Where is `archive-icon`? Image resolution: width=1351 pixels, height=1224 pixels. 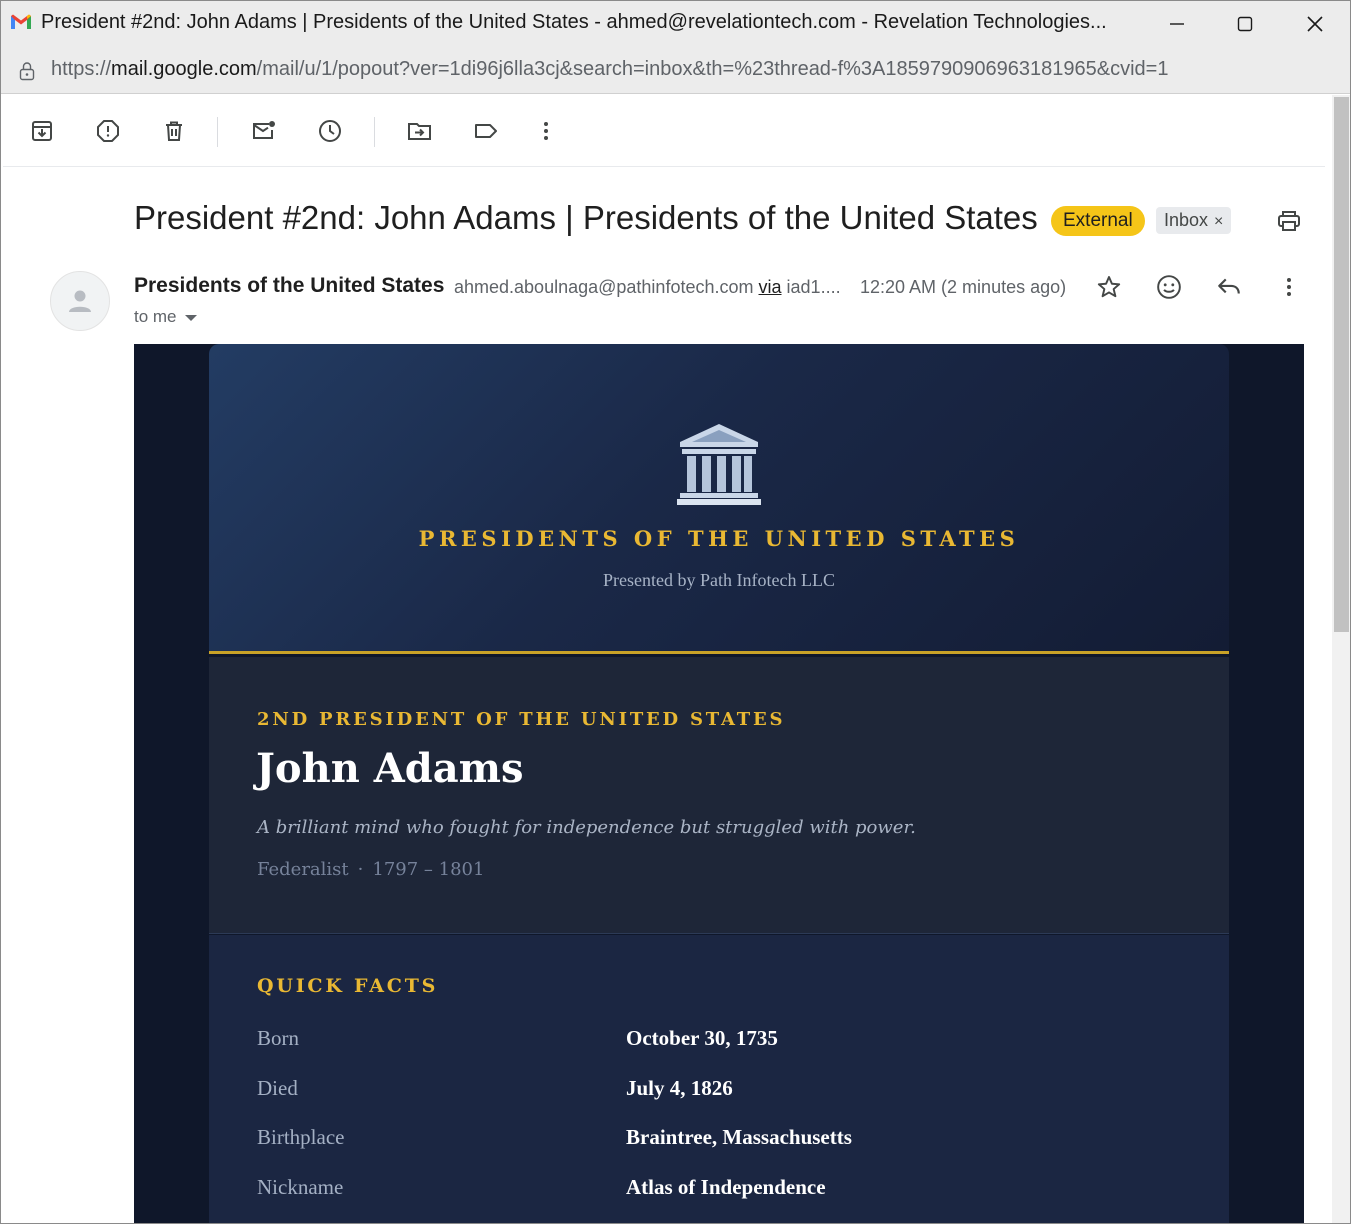
archive-icon is located at coordinates (42, 131).